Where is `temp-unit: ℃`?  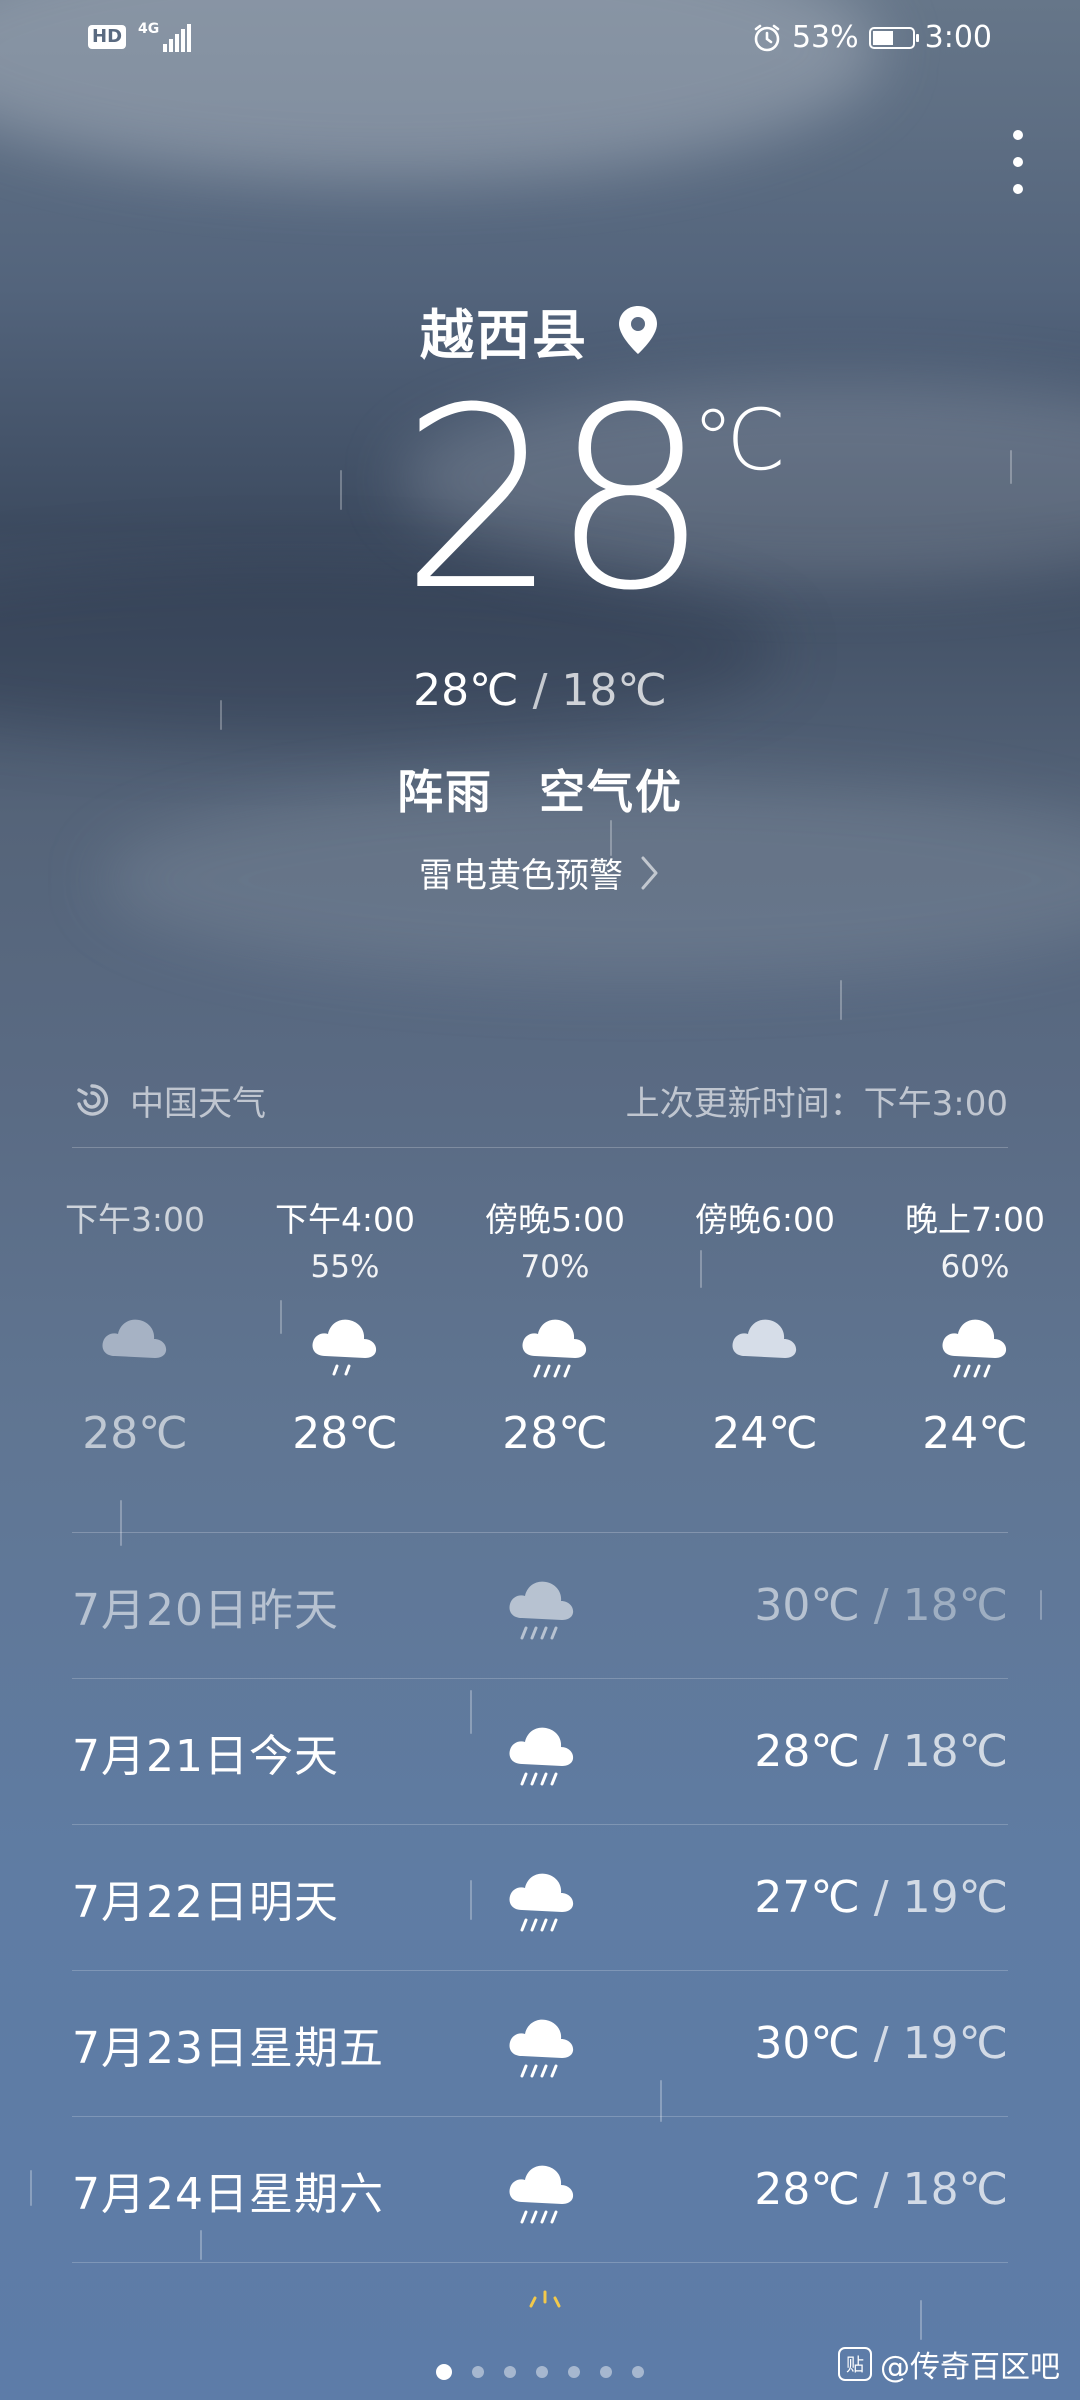
temp-unit: ℃ is located at coordinates (739, 440).